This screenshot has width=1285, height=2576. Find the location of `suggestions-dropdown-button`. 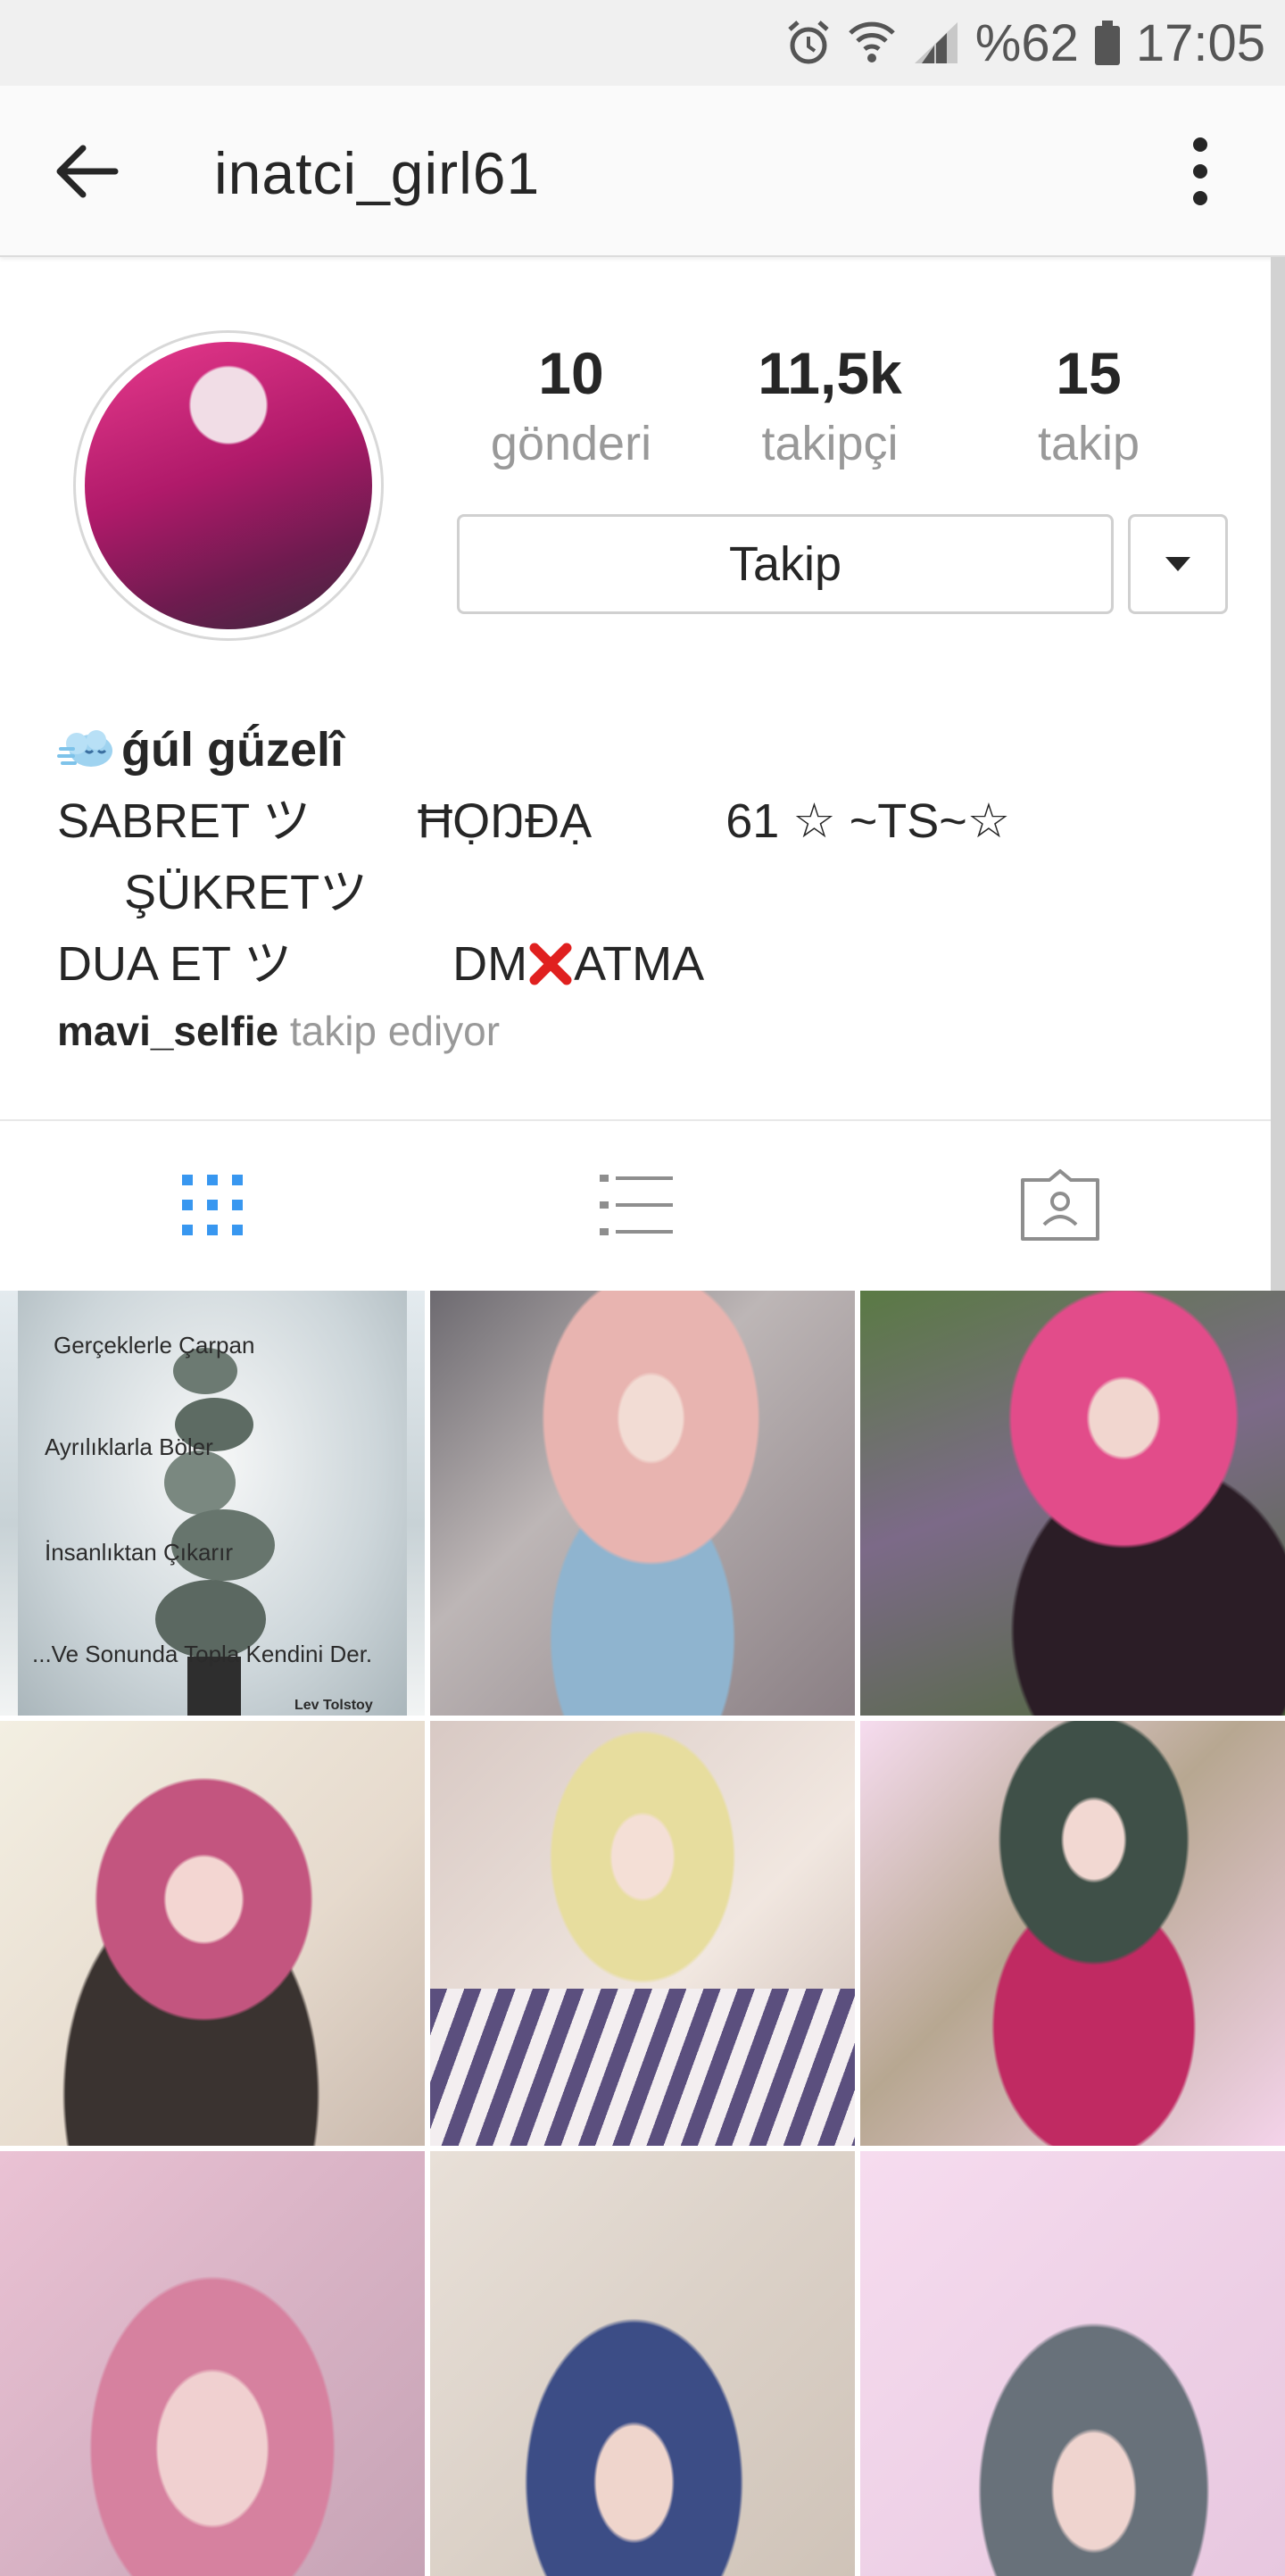

suggestions-dropdown-button is located at coordinates (1178, 564).